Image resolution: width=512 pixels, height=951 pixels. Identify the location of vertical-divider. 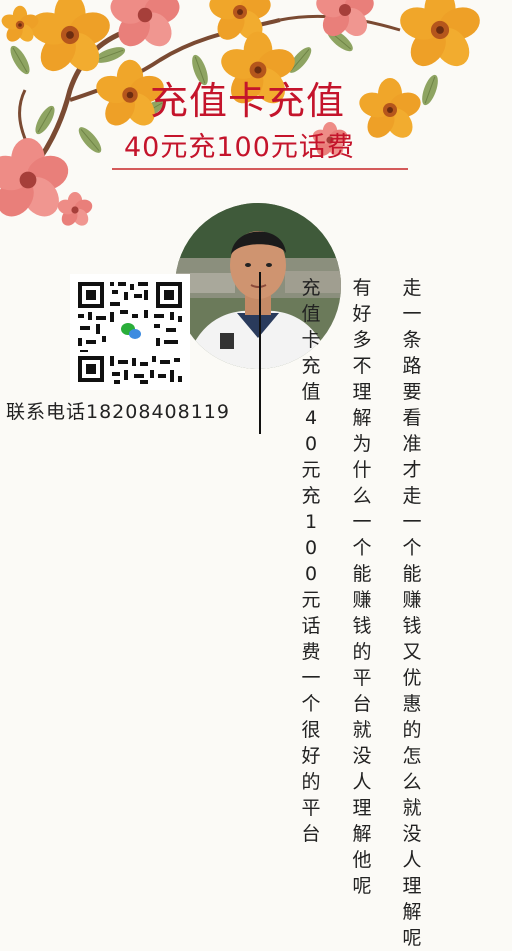
(260, 353).